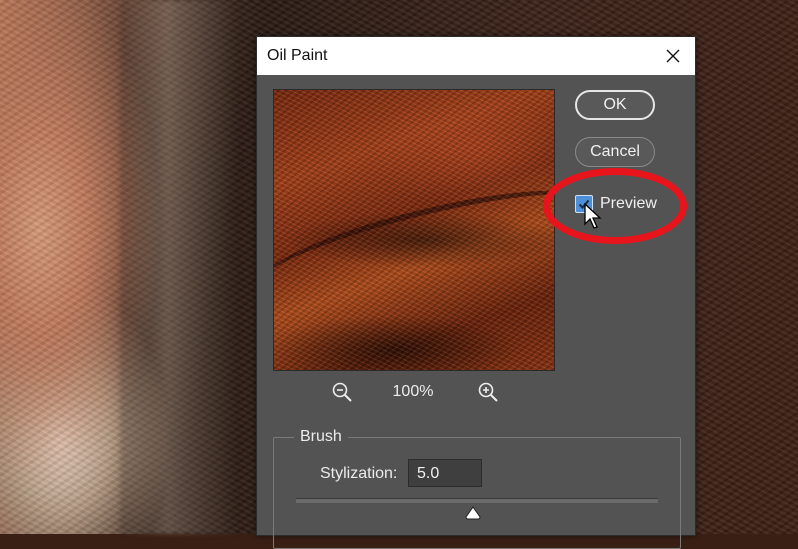 The image size is (798, 549). I want to click on close-button, so click(673, 56).